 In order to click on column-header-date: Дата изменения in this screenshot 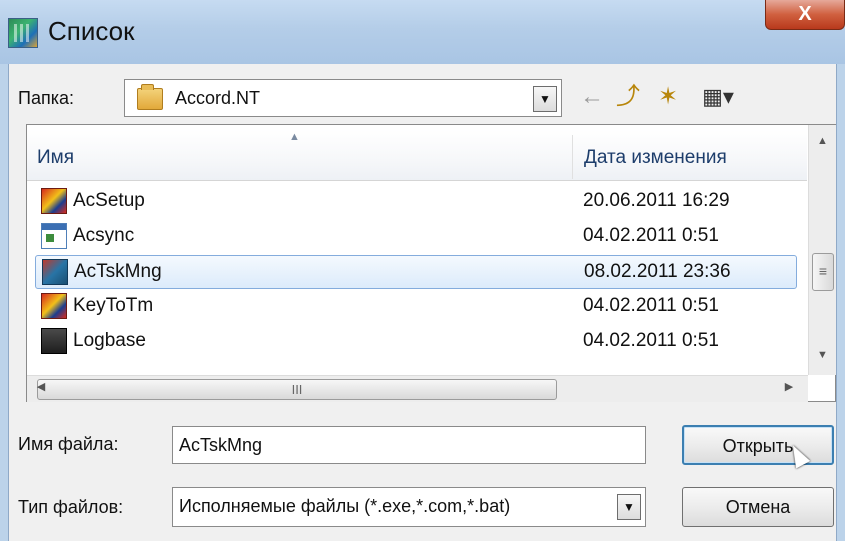, I will do `click(655, 158)`.